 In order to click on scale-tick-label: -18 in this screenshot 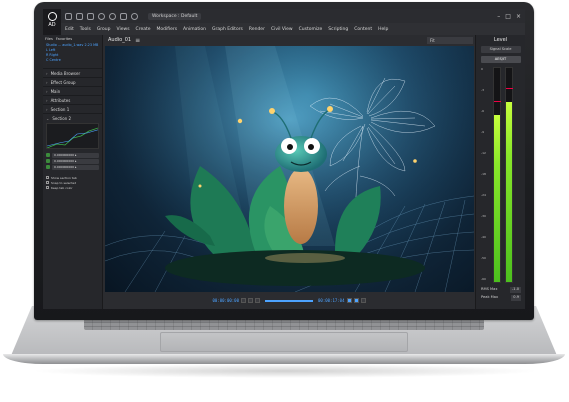, I will do `click(483, 174)`.